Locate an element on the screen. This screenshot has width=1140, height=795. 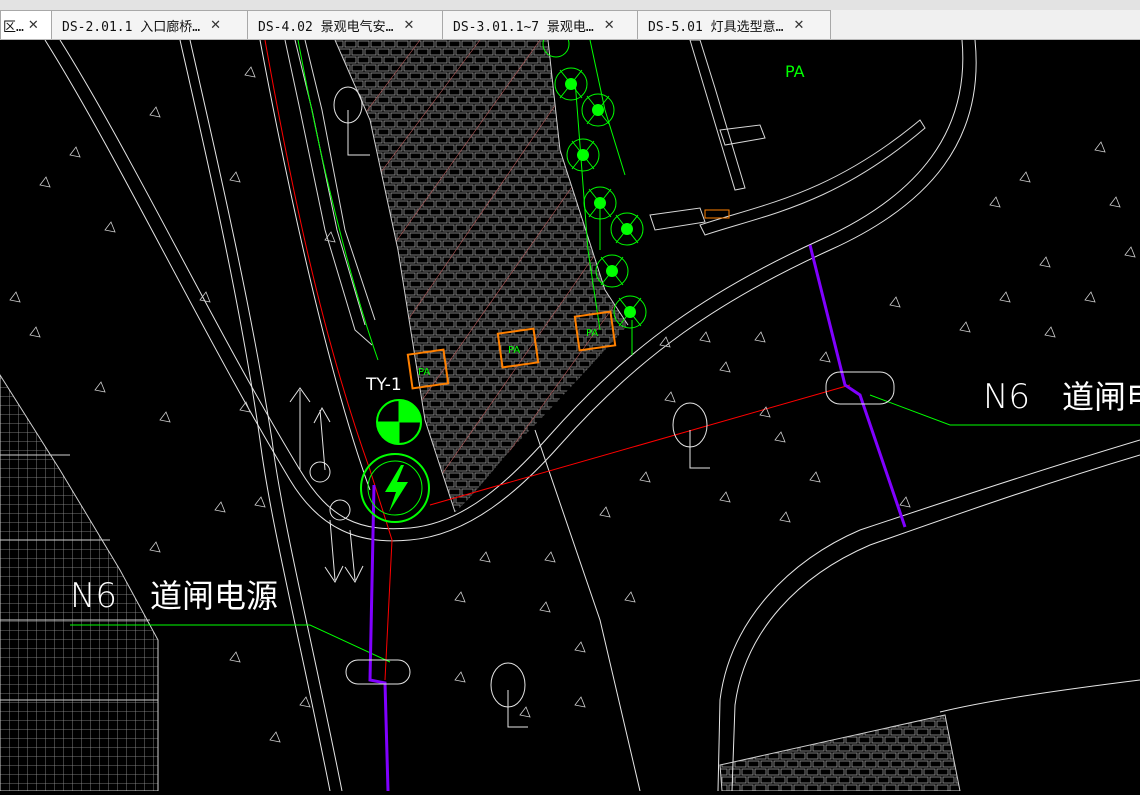
tab-2: DS-4.02 景观电气安… ✕ is located at coordinates (345, 24).